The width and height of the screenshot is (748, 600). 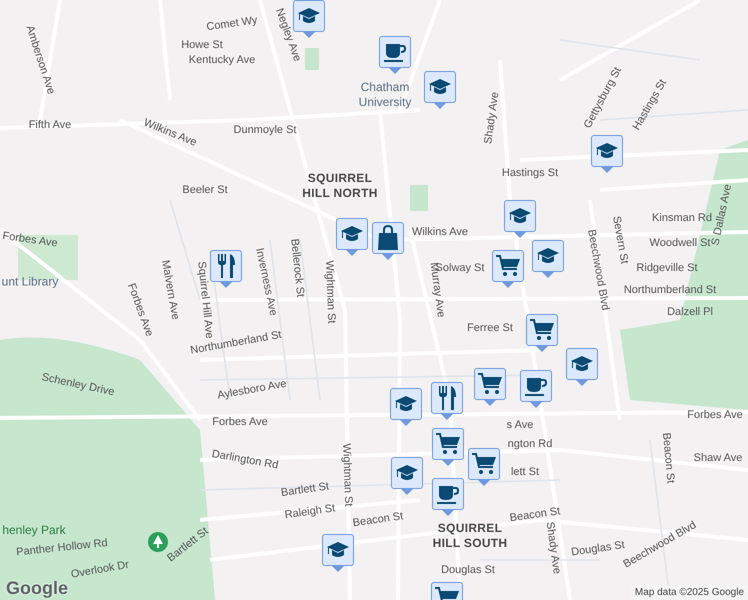 What do you see at coordinates (470, 536) in the screenshot?
I see `neighborhood-label: SQUIRREL HILL SOUTH` at bounding box center [470, 536].